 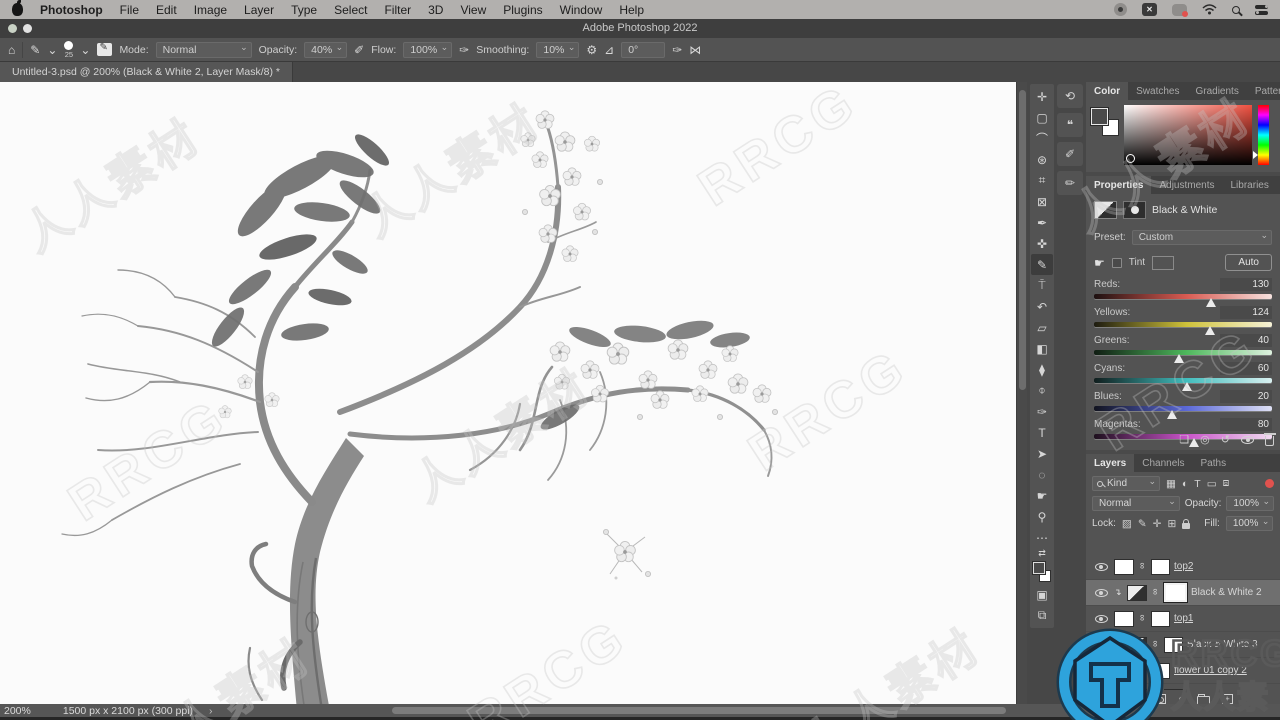 I want to click on layer-mask-thumbnail-selected, so click(x=1175, y=592).